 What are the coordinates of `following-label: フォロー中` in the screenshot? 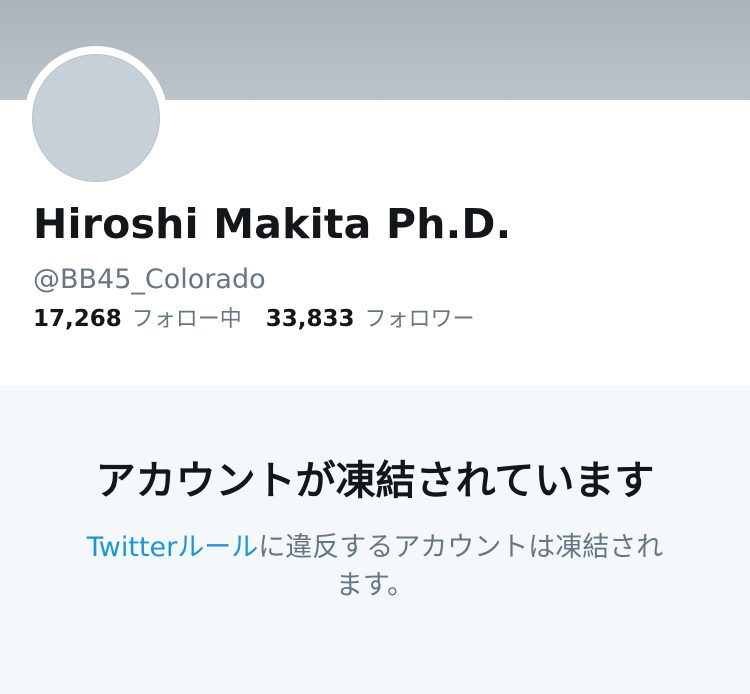 It's located at (186, 319).